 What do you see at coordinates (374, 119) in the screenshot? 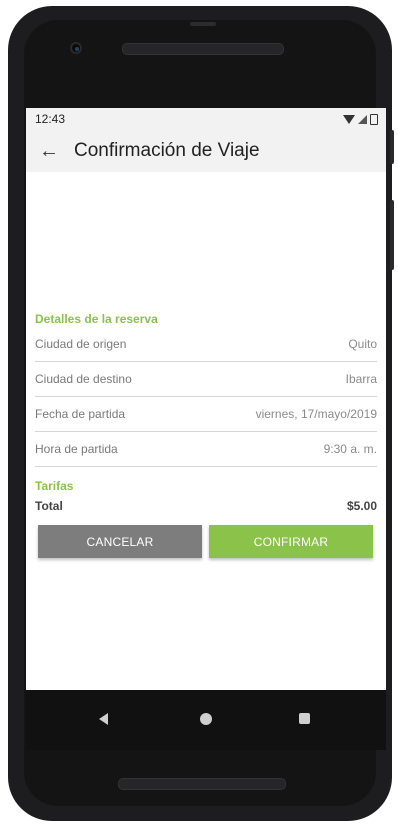
I see `battery-icon` at bounding box center [374, 119].